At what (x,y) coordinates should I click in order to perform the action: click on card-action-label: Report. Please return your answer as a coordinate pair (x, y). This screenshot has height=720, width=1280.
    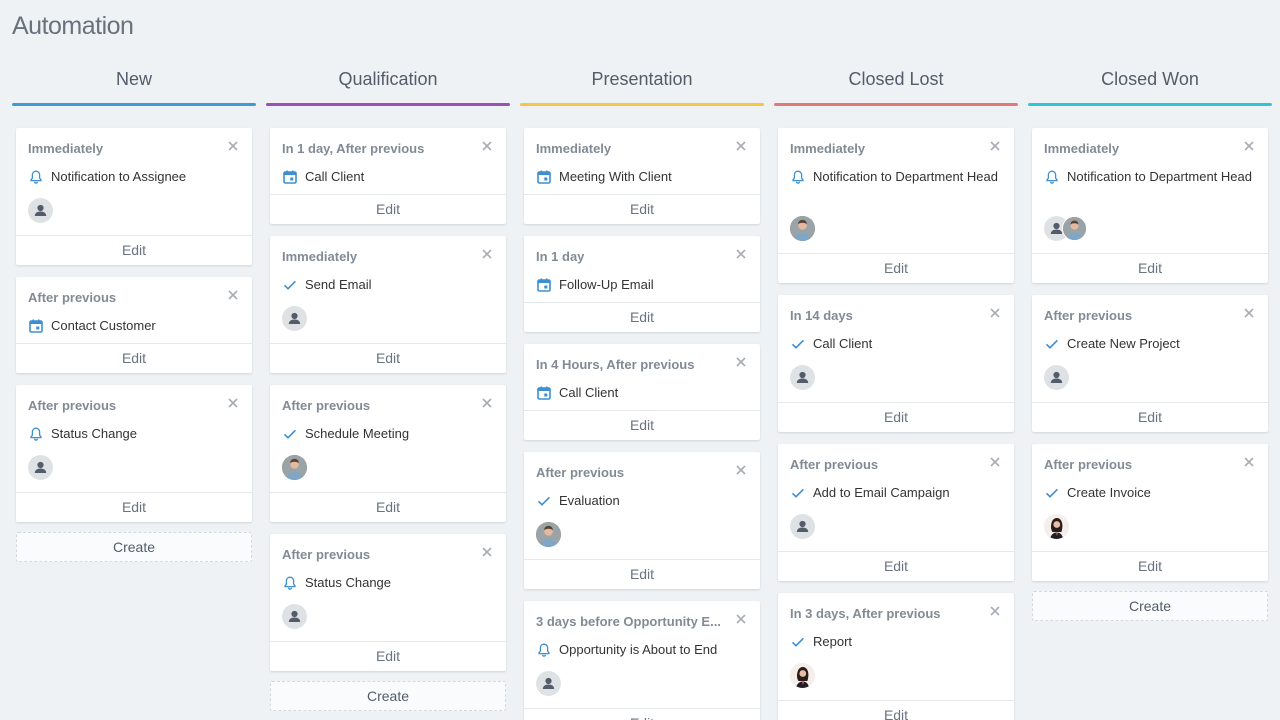
    Looking at the image, I should click on (833, 641).